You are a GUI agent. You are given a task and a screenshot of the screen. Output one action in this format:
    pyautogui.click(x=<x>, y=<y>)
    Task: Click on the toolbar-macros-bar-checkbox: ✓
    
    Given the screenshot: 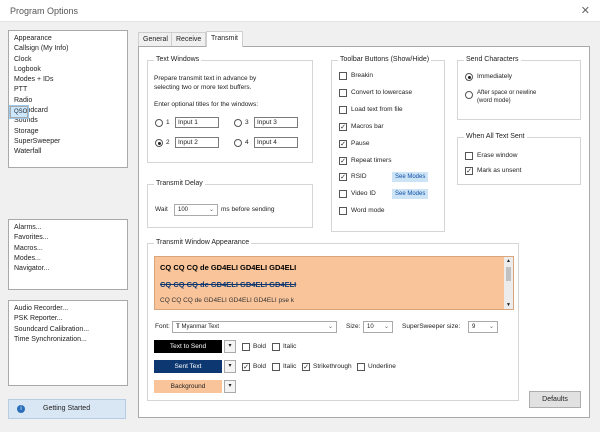 What is the action you would take?
    pyautogui.click(x=343, y=126)
    